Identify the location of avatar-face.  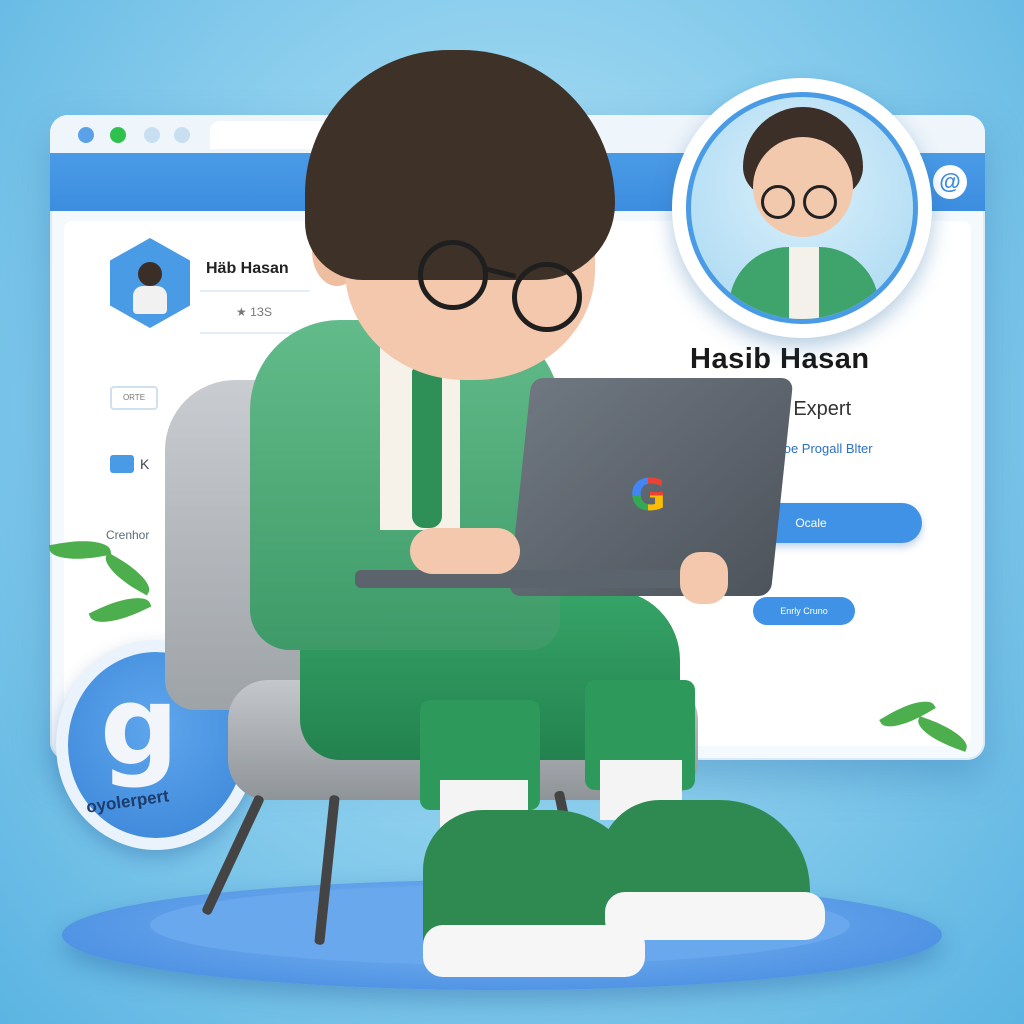
(150, 274).